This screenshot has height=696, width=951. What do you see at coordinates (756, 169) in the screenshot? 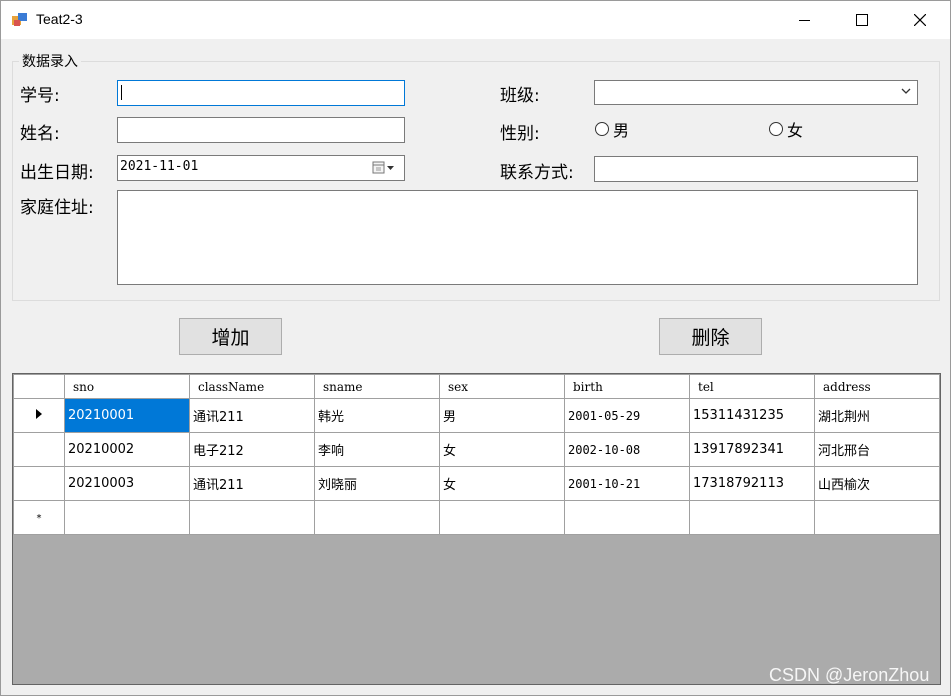
I see `tel-input` at bounding box center [756, 169].